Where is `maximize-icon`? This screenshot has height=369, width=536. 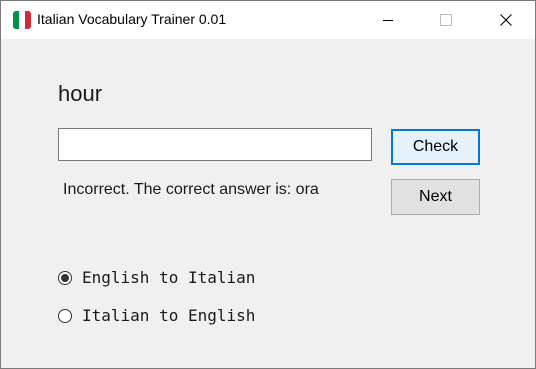 maximize-icon is located at coordinates (446, 20).